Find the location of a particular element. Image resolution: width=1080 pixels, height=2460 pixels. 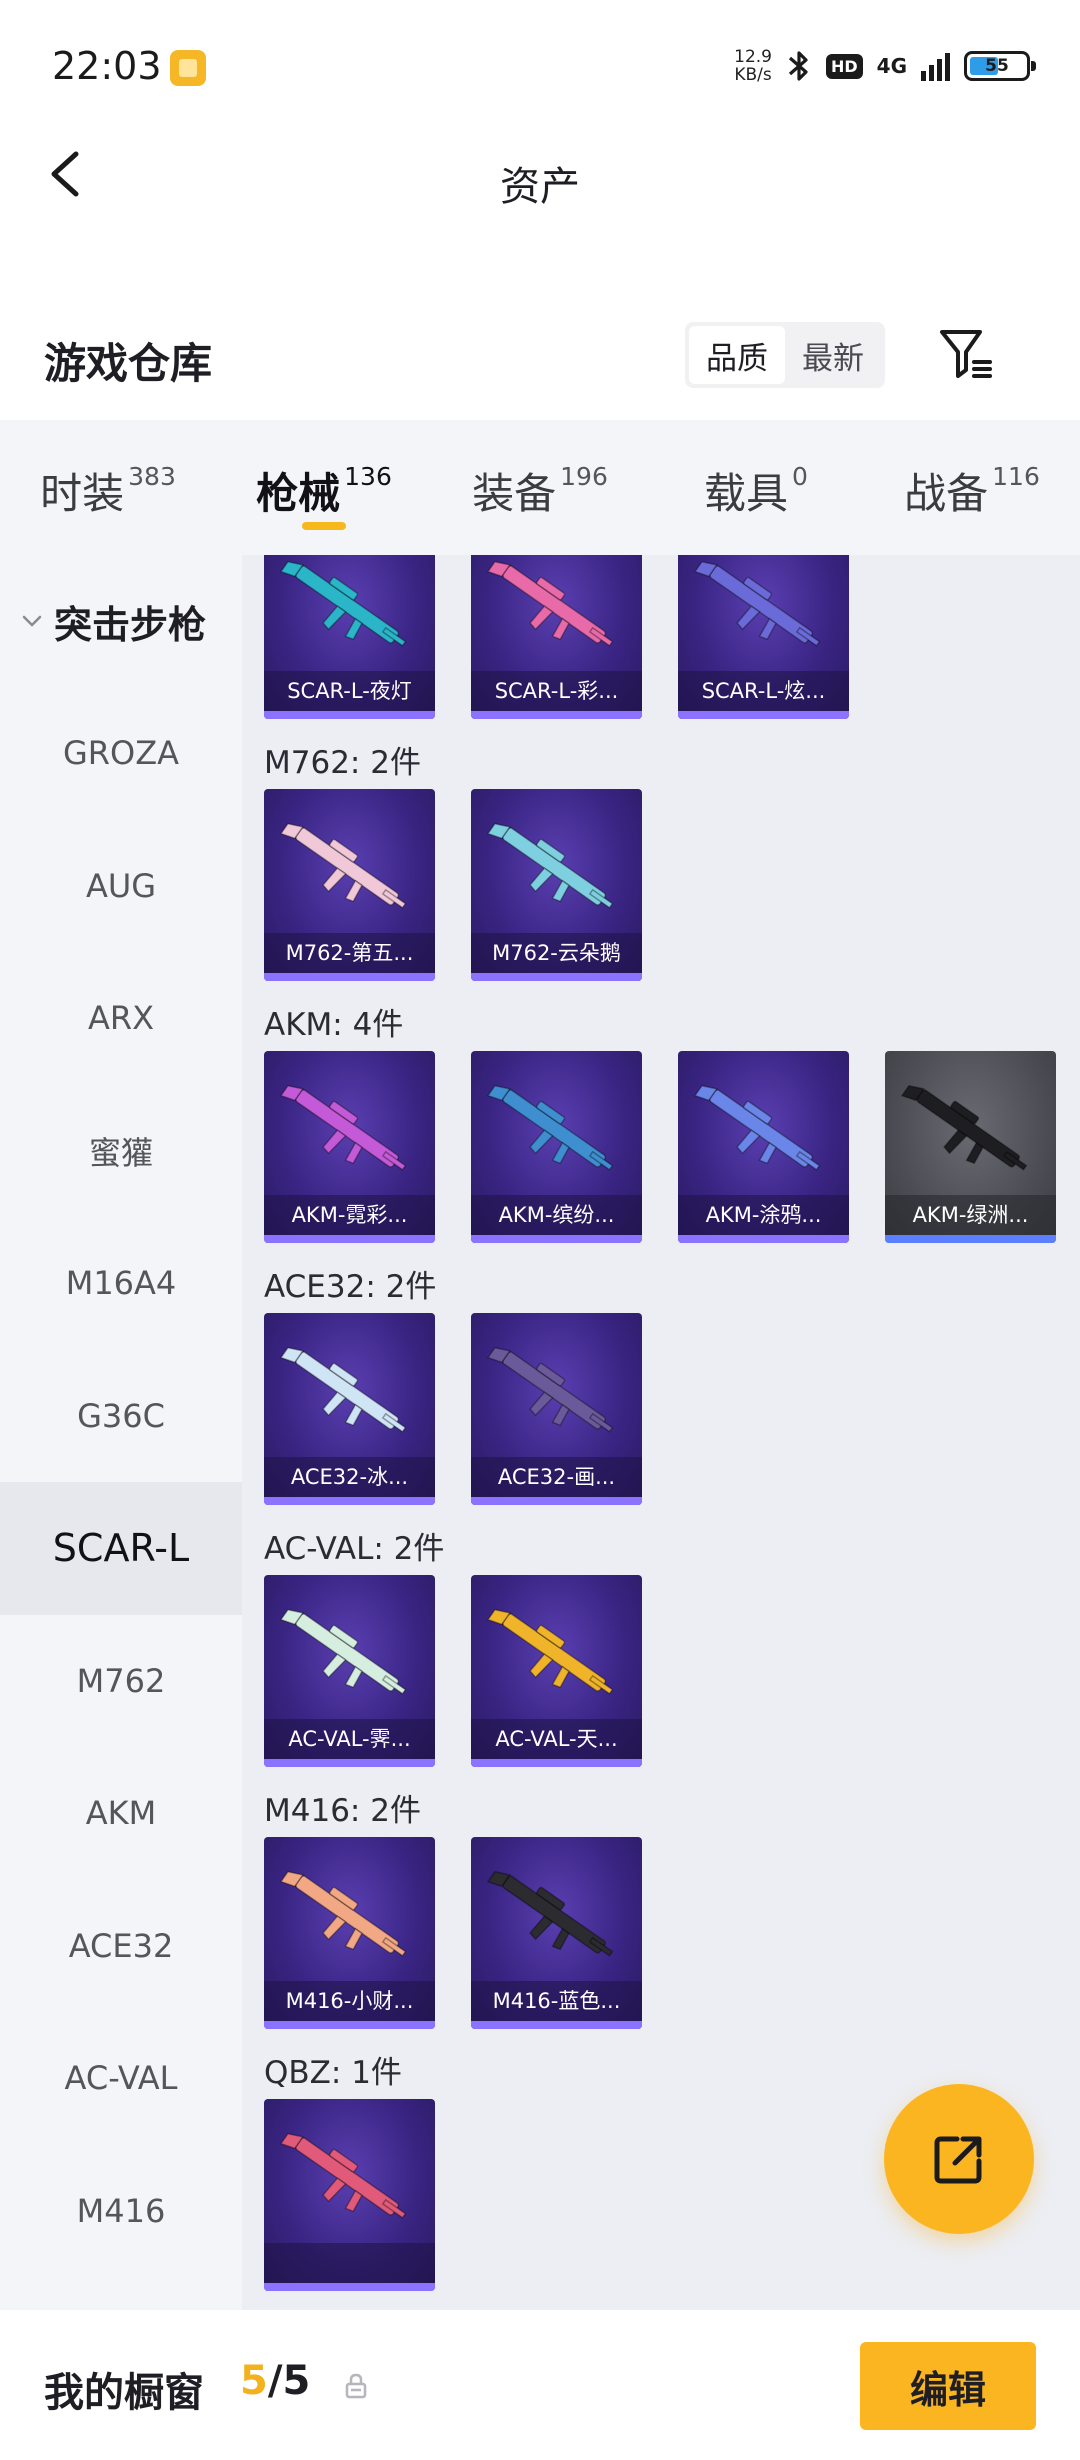

section-title: 游戏仓库 is located at coordinates (128, 363).